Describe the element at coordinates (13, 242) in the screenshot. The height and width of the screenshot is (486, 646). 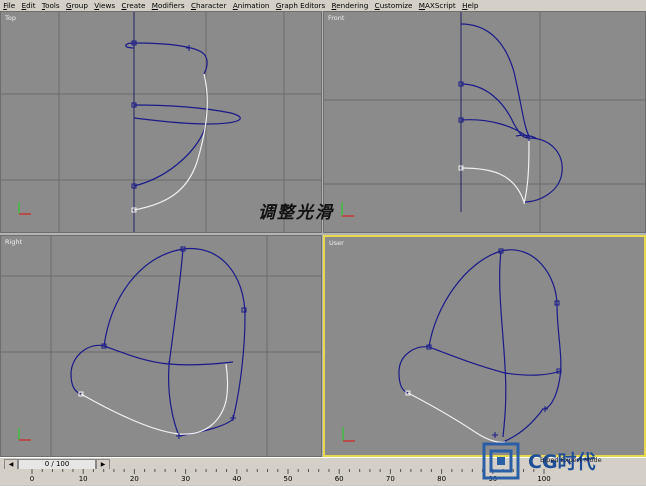
I see `left-viewport-label: Right` at that location.